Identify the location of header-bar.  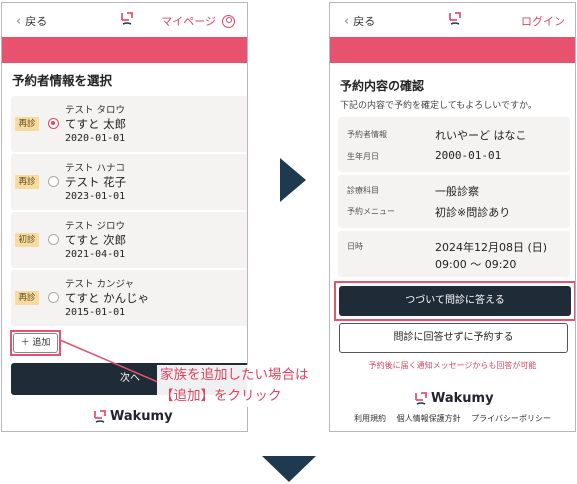
(452, 50).